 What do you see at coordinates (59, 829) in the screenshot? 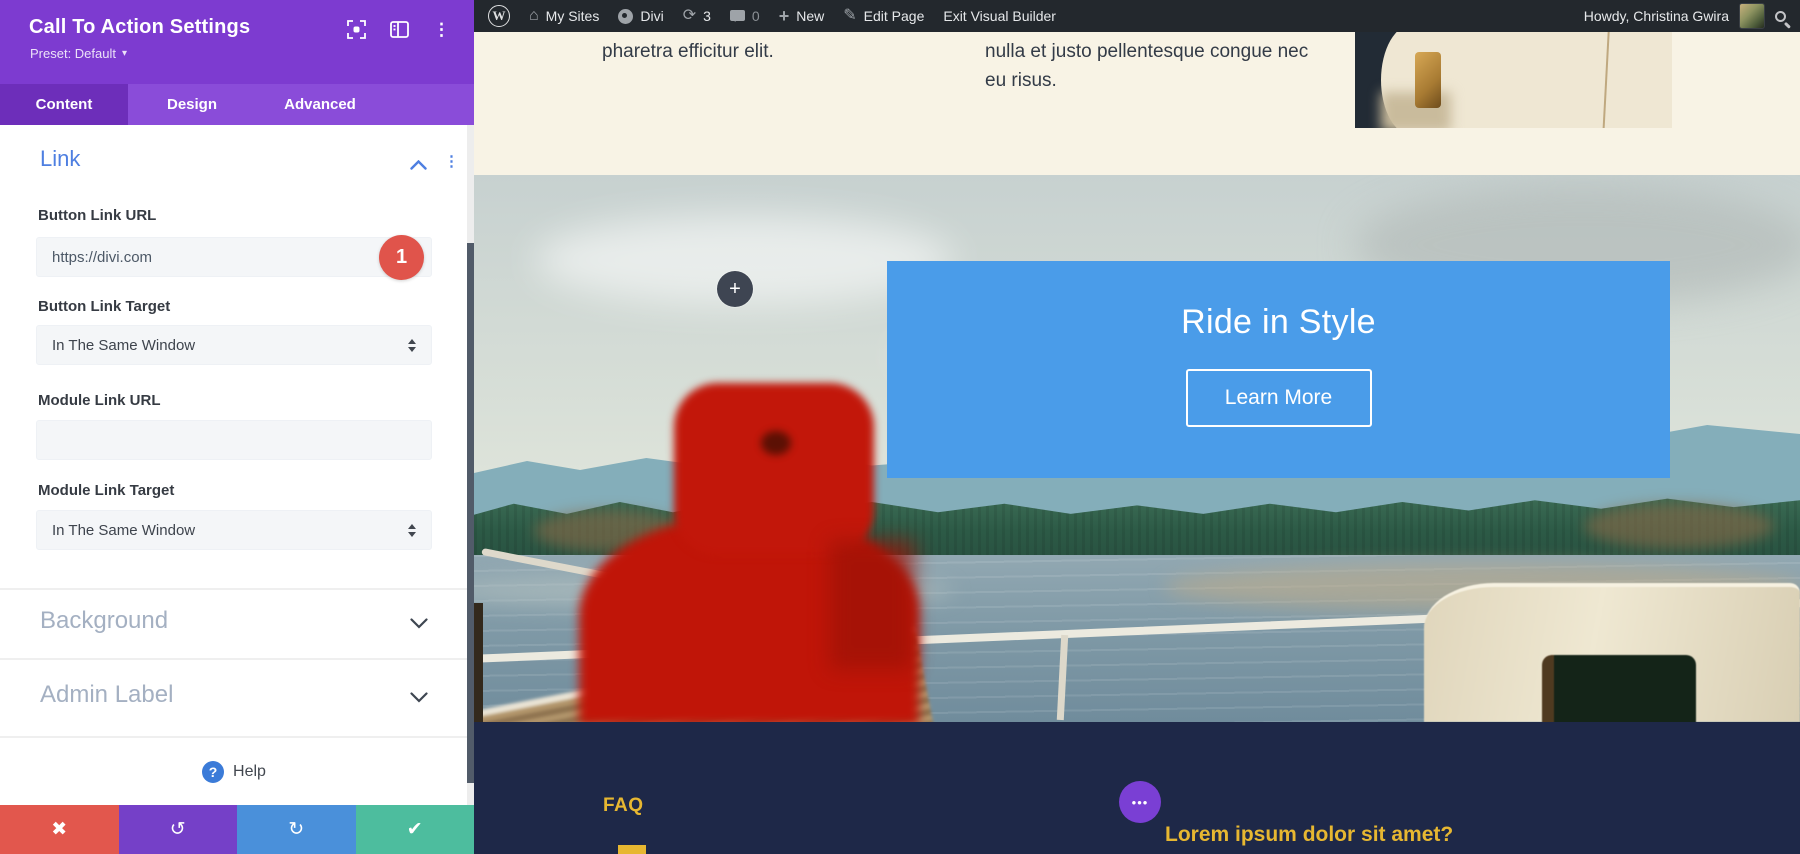
I see `discard-button: ✖` at bounding box center [59, 829].